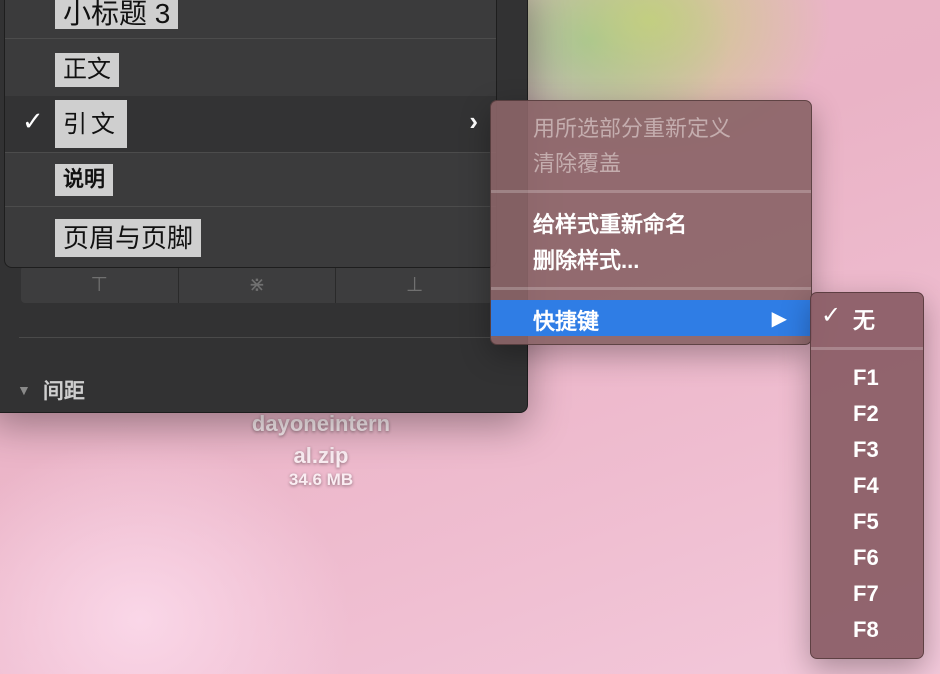 The image size is (940, 674). Describe the element at coordinates (128, 238) in the screenshot. I see `style-label: 页眉与页脚` at that location.